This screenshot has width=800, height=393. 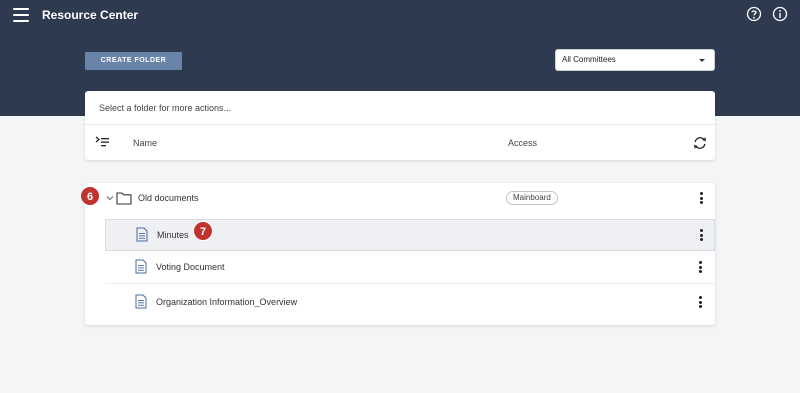 What do you see at coordinates (90, 196) in the screenshot?
I see `step-badge: 6` at bounding box center [90, 196].